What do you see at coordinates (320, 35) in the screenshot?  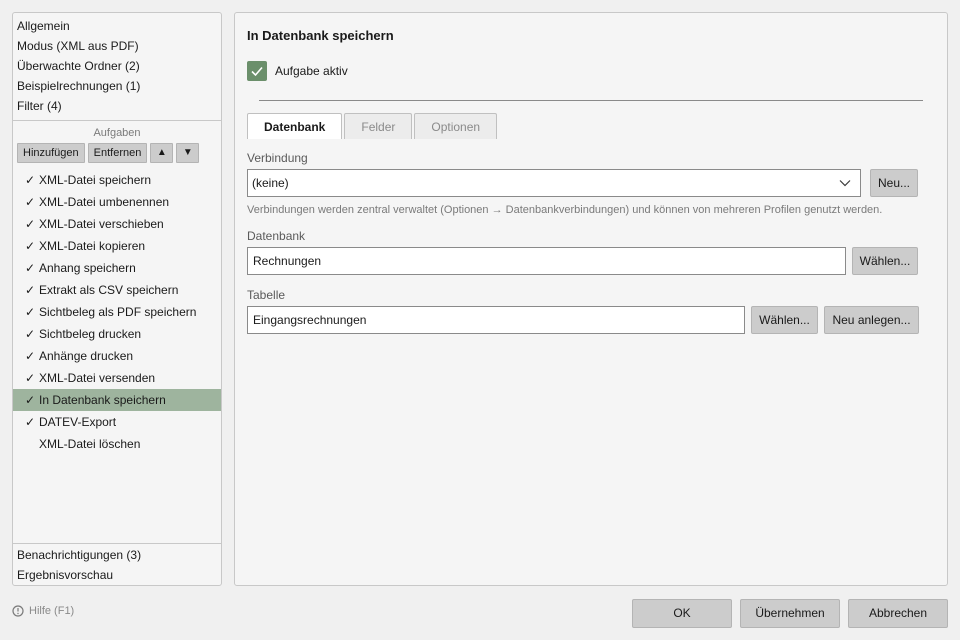 I see `page-title: In Datenbank speichern` at bounding box center [320, 35].